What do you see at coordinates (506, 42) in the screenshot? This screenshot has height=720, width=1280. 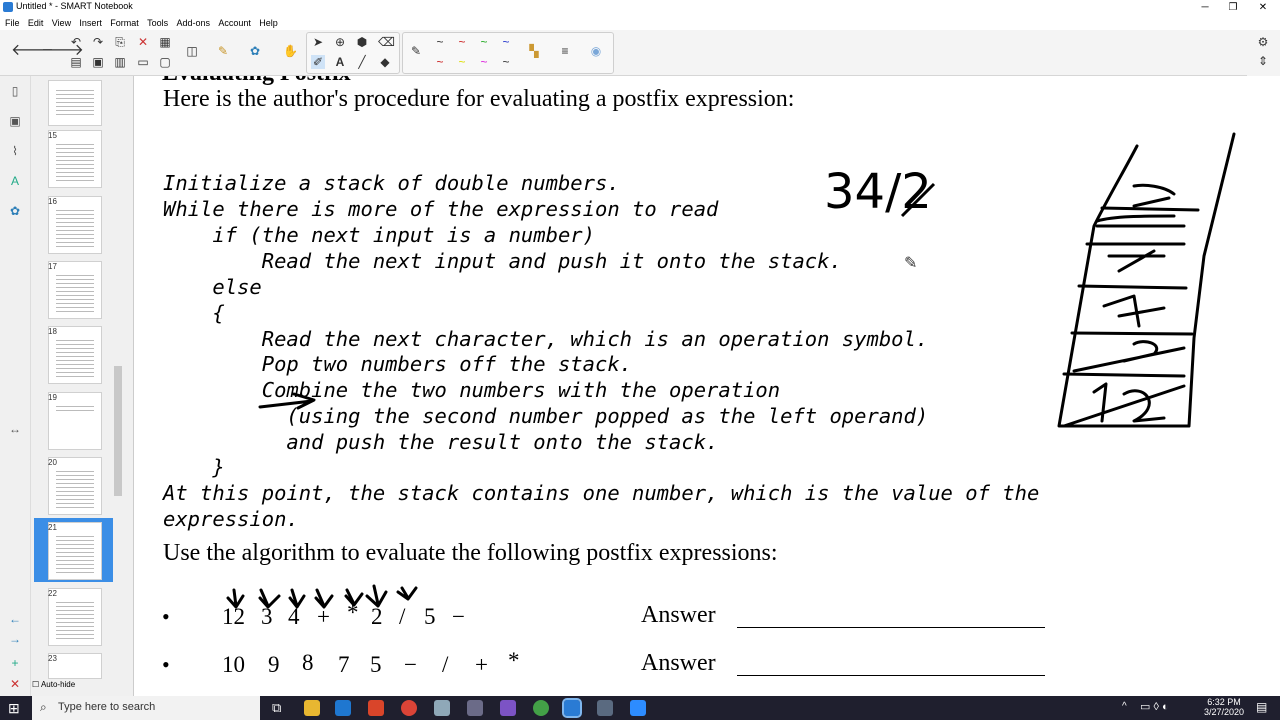 I see `pen-blue-icon: ~` at bounding box center [506, 42].